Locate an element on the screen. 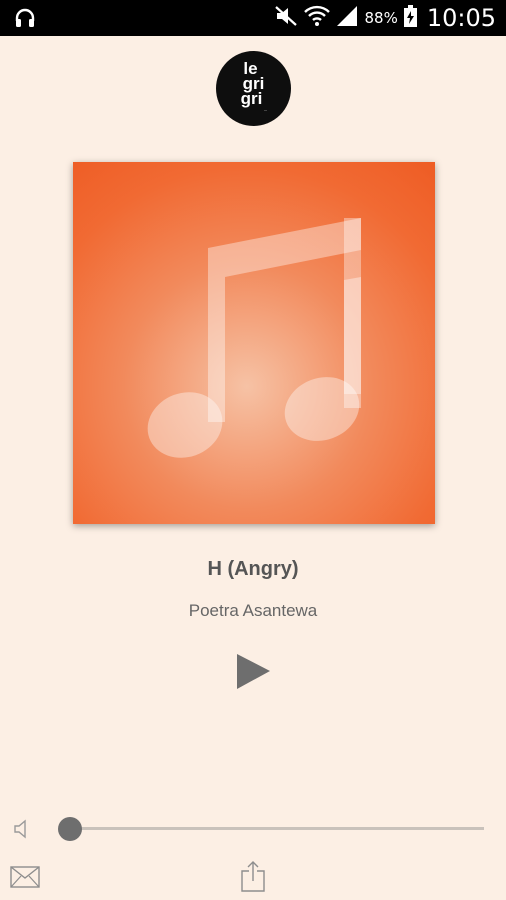 The height and width of the screenshot is (900, 506). headphones-icon is located at coordinates (25, 20).